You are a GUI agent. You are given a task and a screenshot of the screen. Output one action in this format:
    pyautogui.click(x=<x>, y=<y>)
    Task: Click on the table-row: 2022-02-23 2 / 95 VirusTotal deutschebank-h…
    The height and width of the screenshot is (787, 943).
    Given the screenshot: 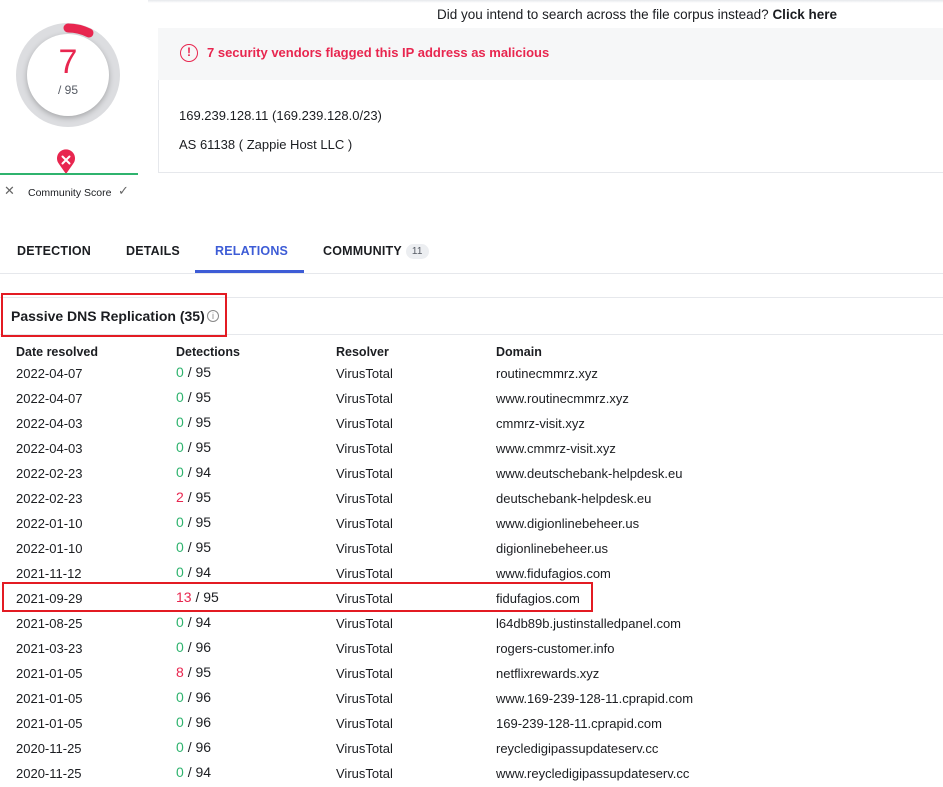 What is the action you would take?
    pyautogui.click(x=471, y=499)
    